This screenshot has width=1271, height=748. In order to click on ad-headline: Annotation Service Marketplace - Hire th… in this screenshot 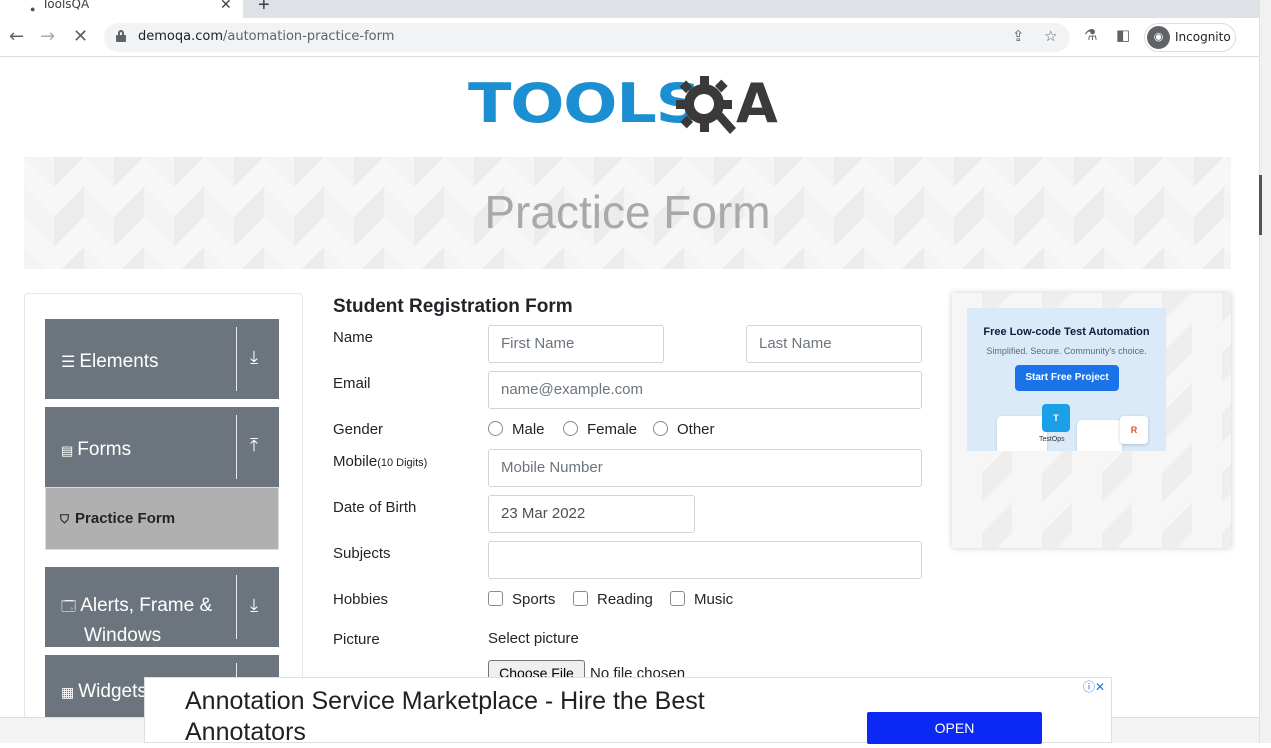, I will do `click(495, 717)`.